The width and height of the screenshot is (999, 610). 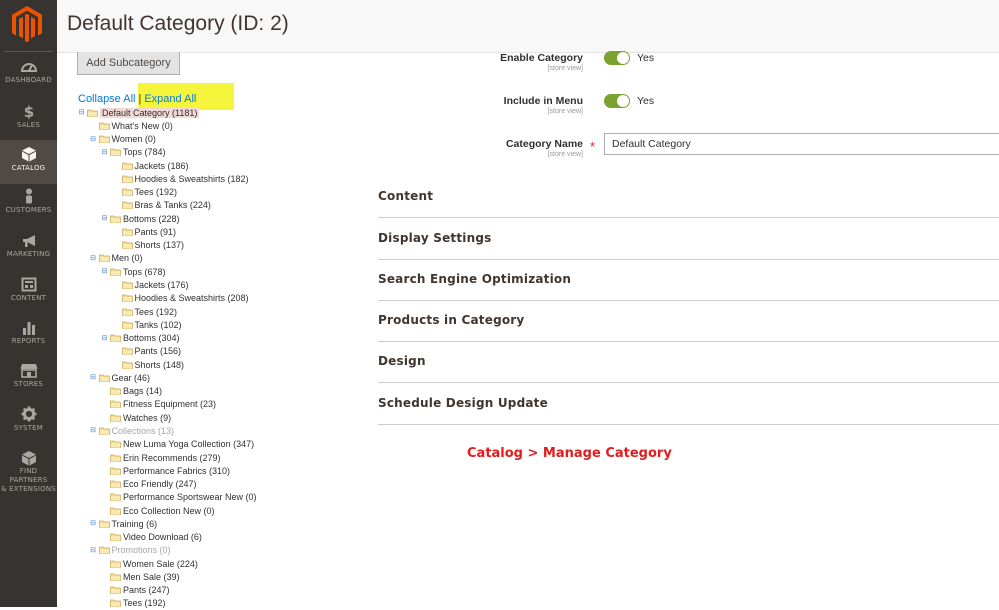 What do you see at coordinates (169, 510) in the screenshot?
I see `tree-node-label: Eco Collection New (0)` at bounding box center [169, 510].